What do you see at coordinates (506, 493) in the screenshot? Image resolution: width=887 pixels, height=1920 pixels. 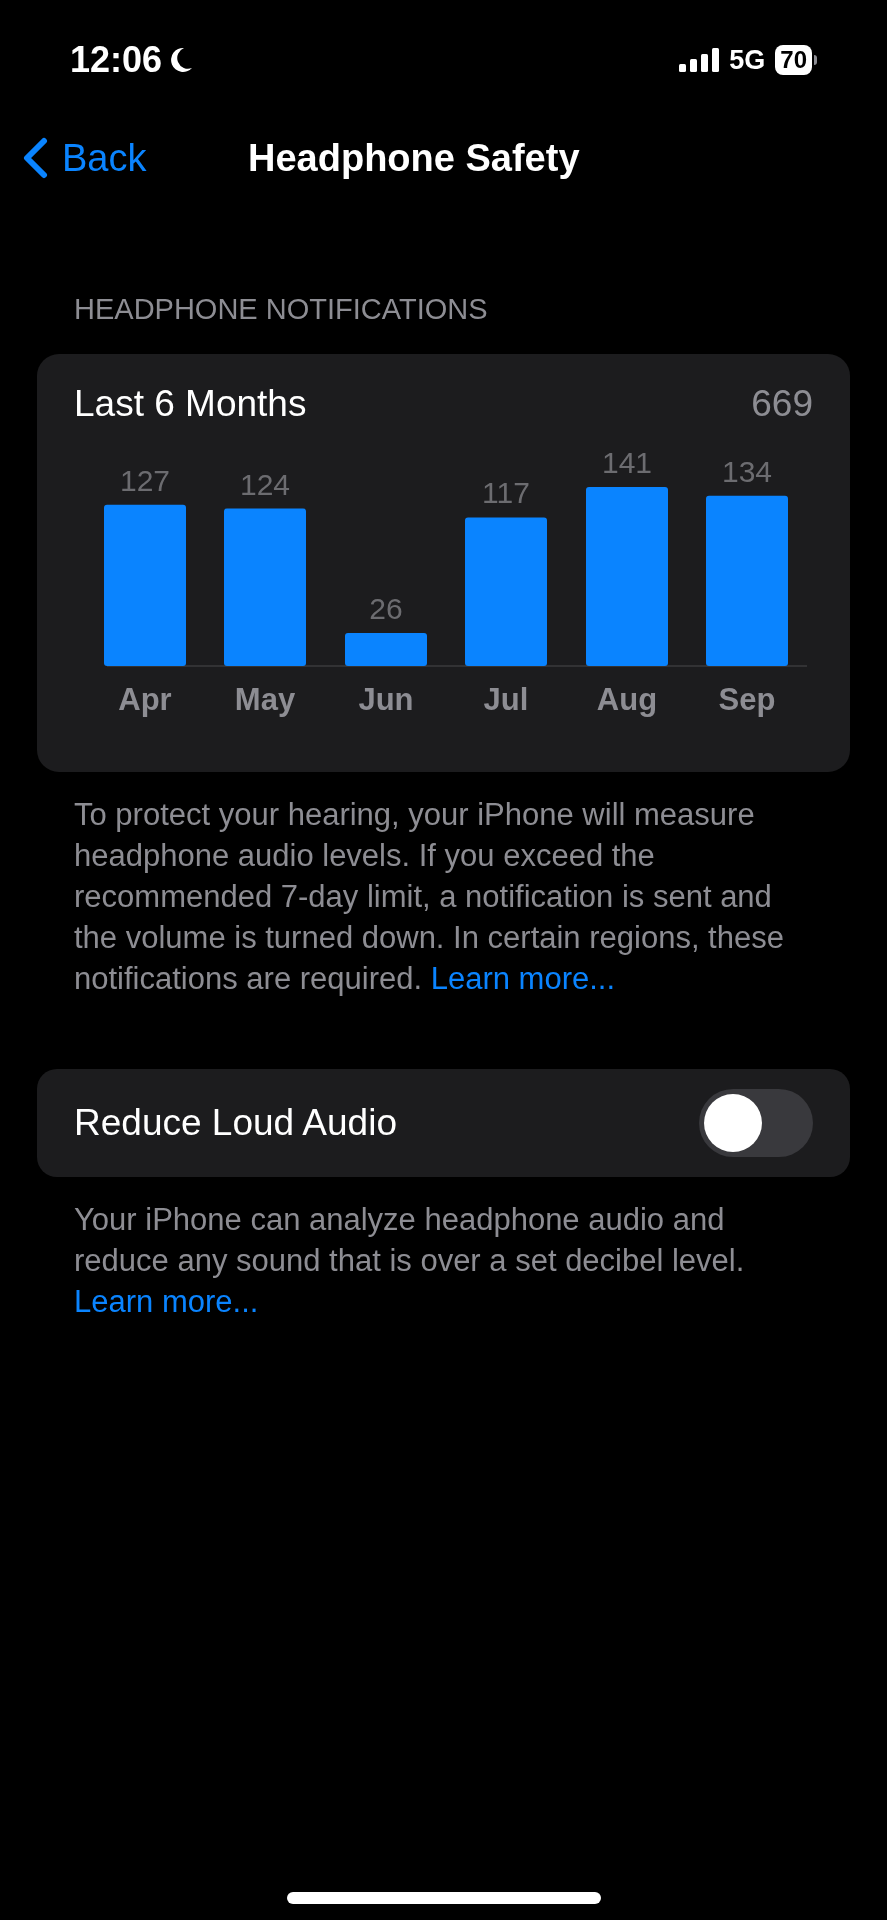 I see `bar-value: 117` at bounding box center [506, 493].